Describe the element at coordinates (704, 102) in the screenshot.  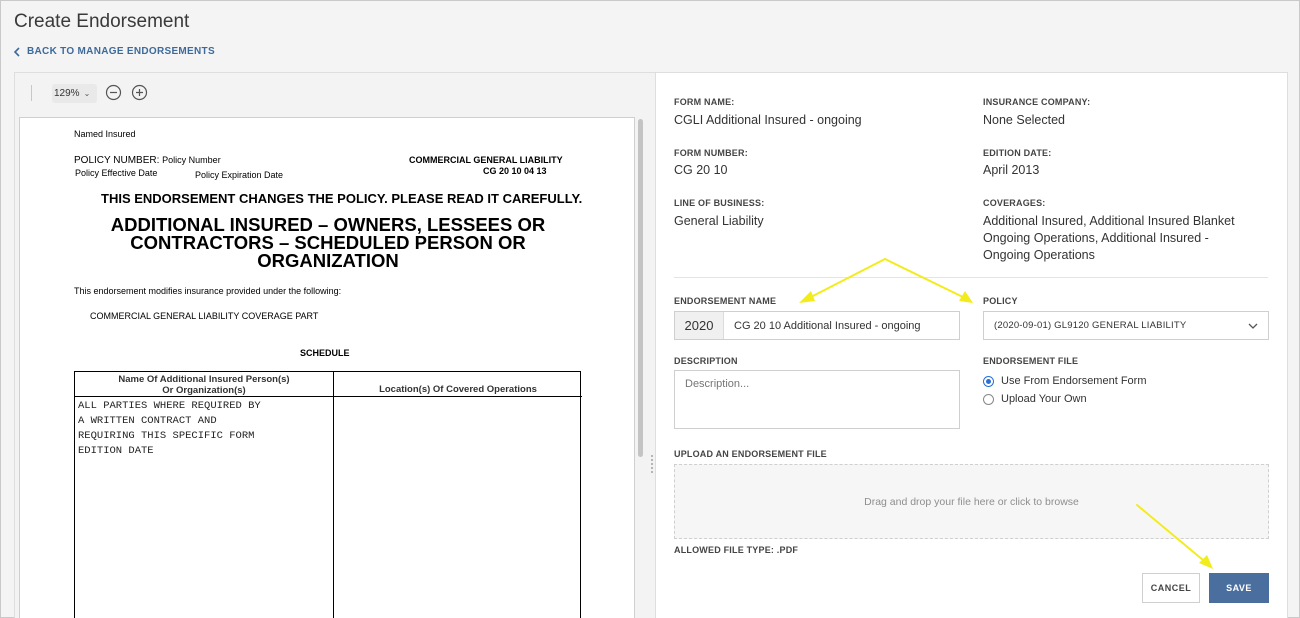
I see `form-name-label: FORM NAME:` at that location.